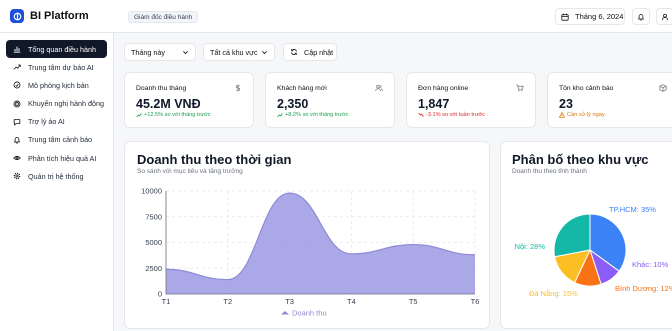  What do you see at coordinates (317, 115) in the screenshot?
I see `kpi-delta-text: +8.2% so với tháng trước` at bounding box center [317, 115].